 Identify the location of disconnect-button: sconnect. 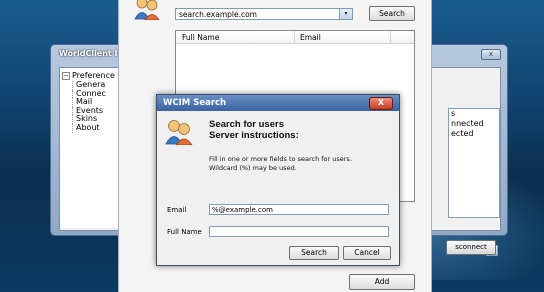
(471, 247).